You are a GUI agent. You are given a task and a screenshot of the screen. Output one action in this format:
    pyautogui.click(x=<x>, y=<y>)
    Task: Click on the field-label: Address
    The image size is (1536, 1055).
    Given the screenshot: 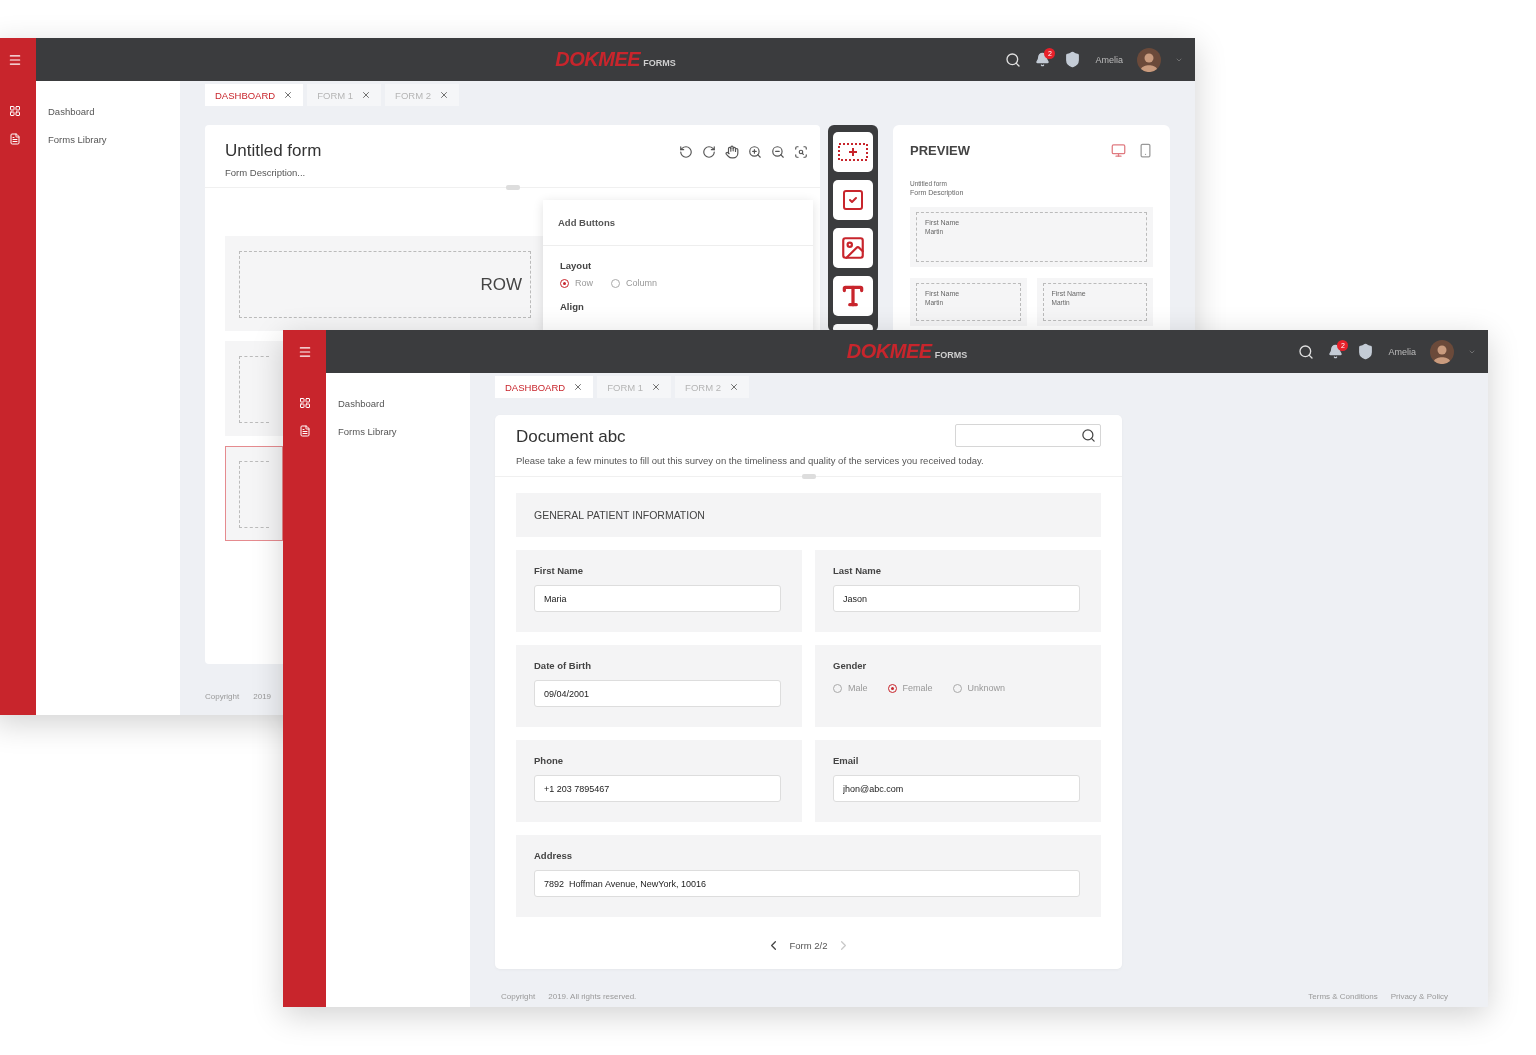 What is the action you would take?
    pyautogui.click(x=553, y=855)
    